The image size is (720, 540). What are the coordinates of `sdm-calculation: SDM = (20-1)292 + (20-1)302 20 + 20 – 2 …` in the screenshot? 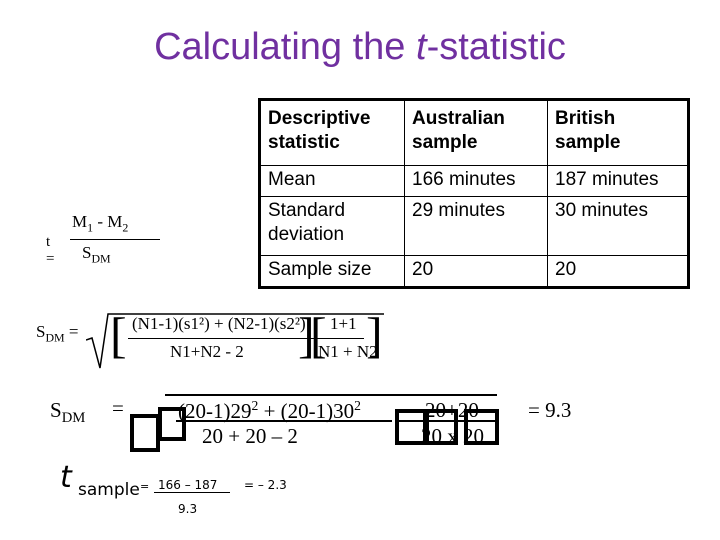 It's located at (360, 420).